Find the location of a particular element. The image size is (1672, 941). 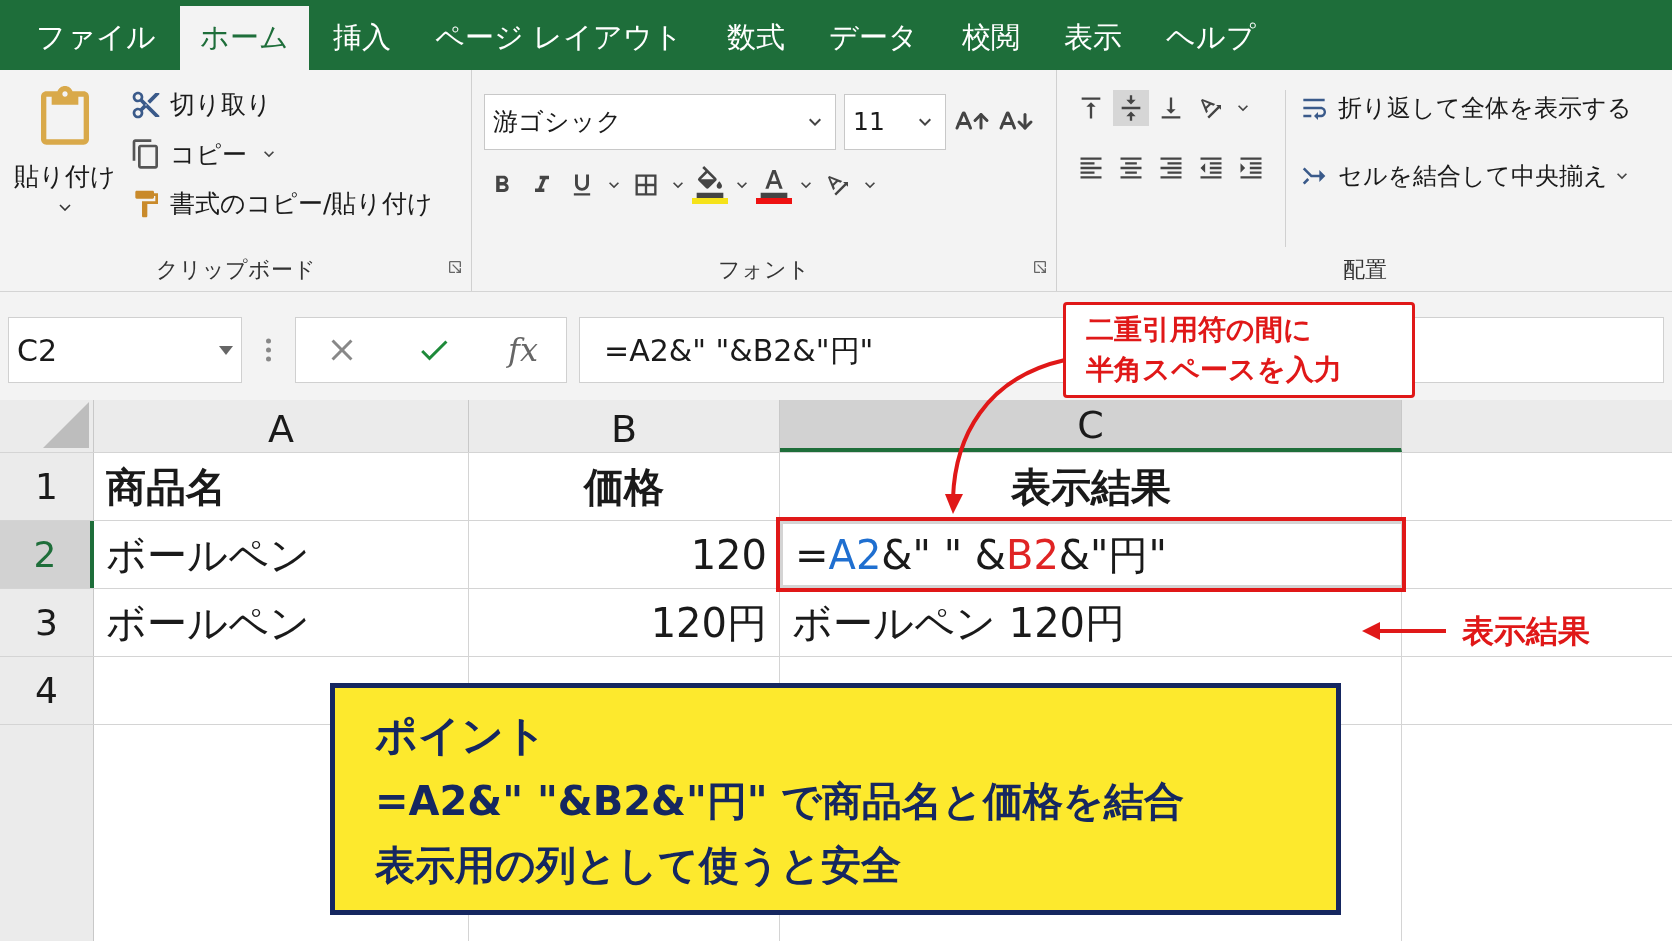

cell-value: ボールペン 120円 is located at coordinates (959, 622).